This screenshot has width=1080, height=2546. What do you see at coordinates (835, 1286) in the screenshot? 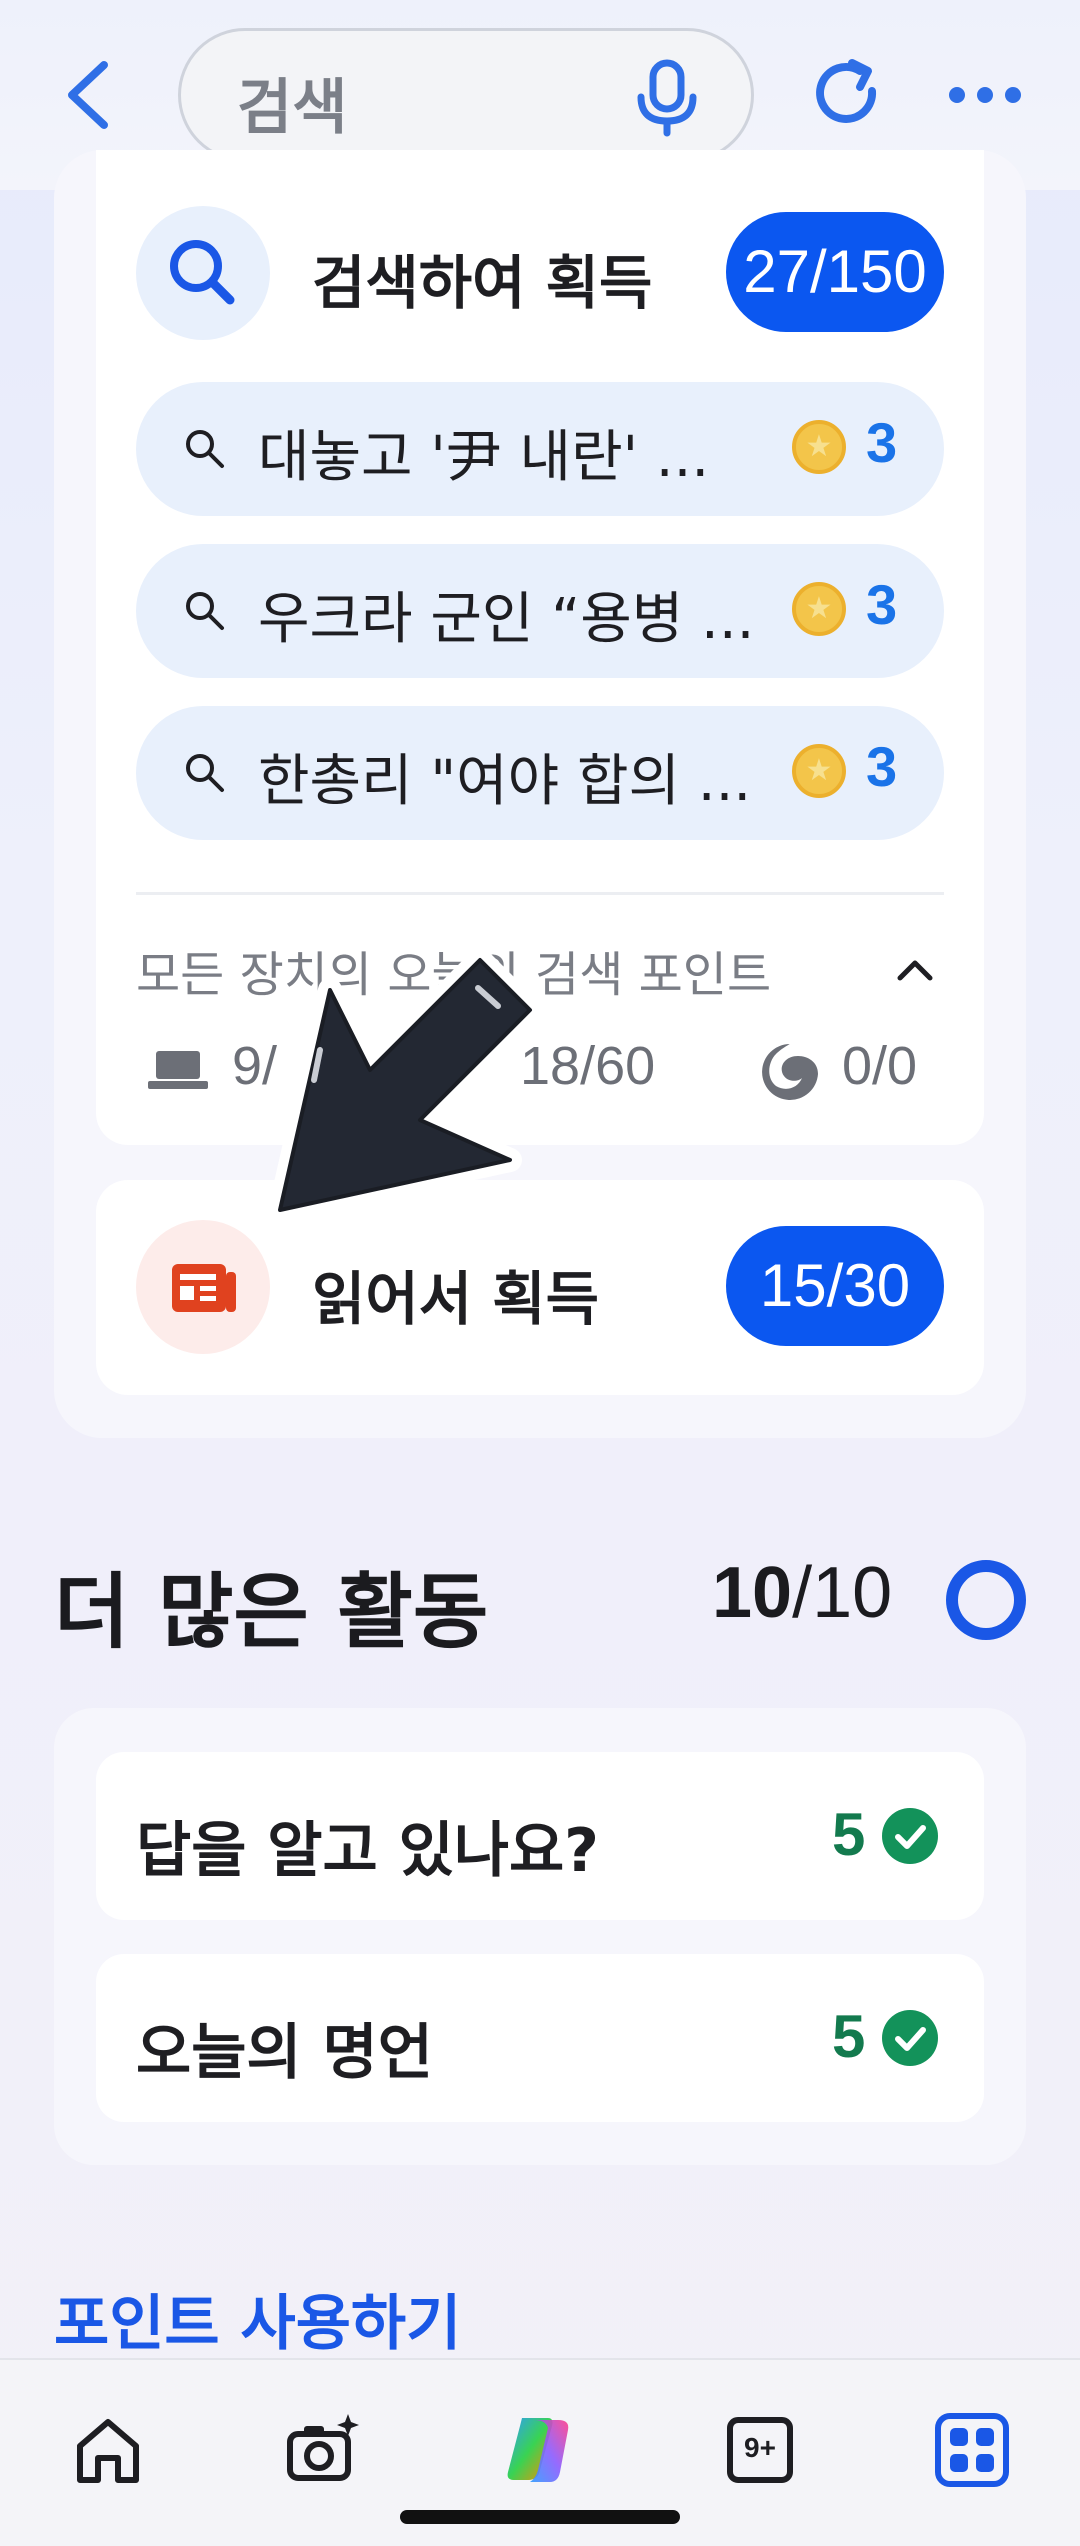
I see `read-earn-progress: 15/30` at bounding box center [835, 1286].